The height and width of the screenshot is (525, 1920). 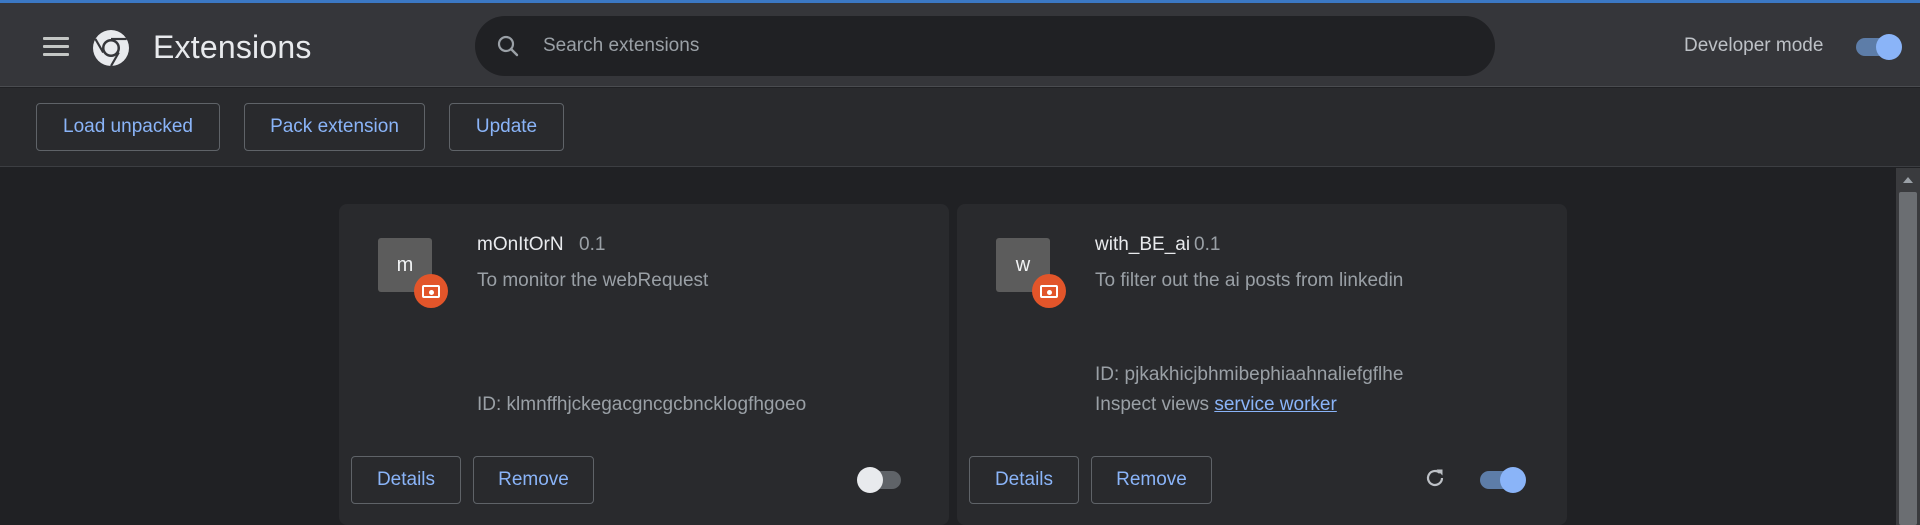 What do you see at coordinates (1435, 478) in the screenshot?
I see `reload-icon` at bounding box center [1435, 478].